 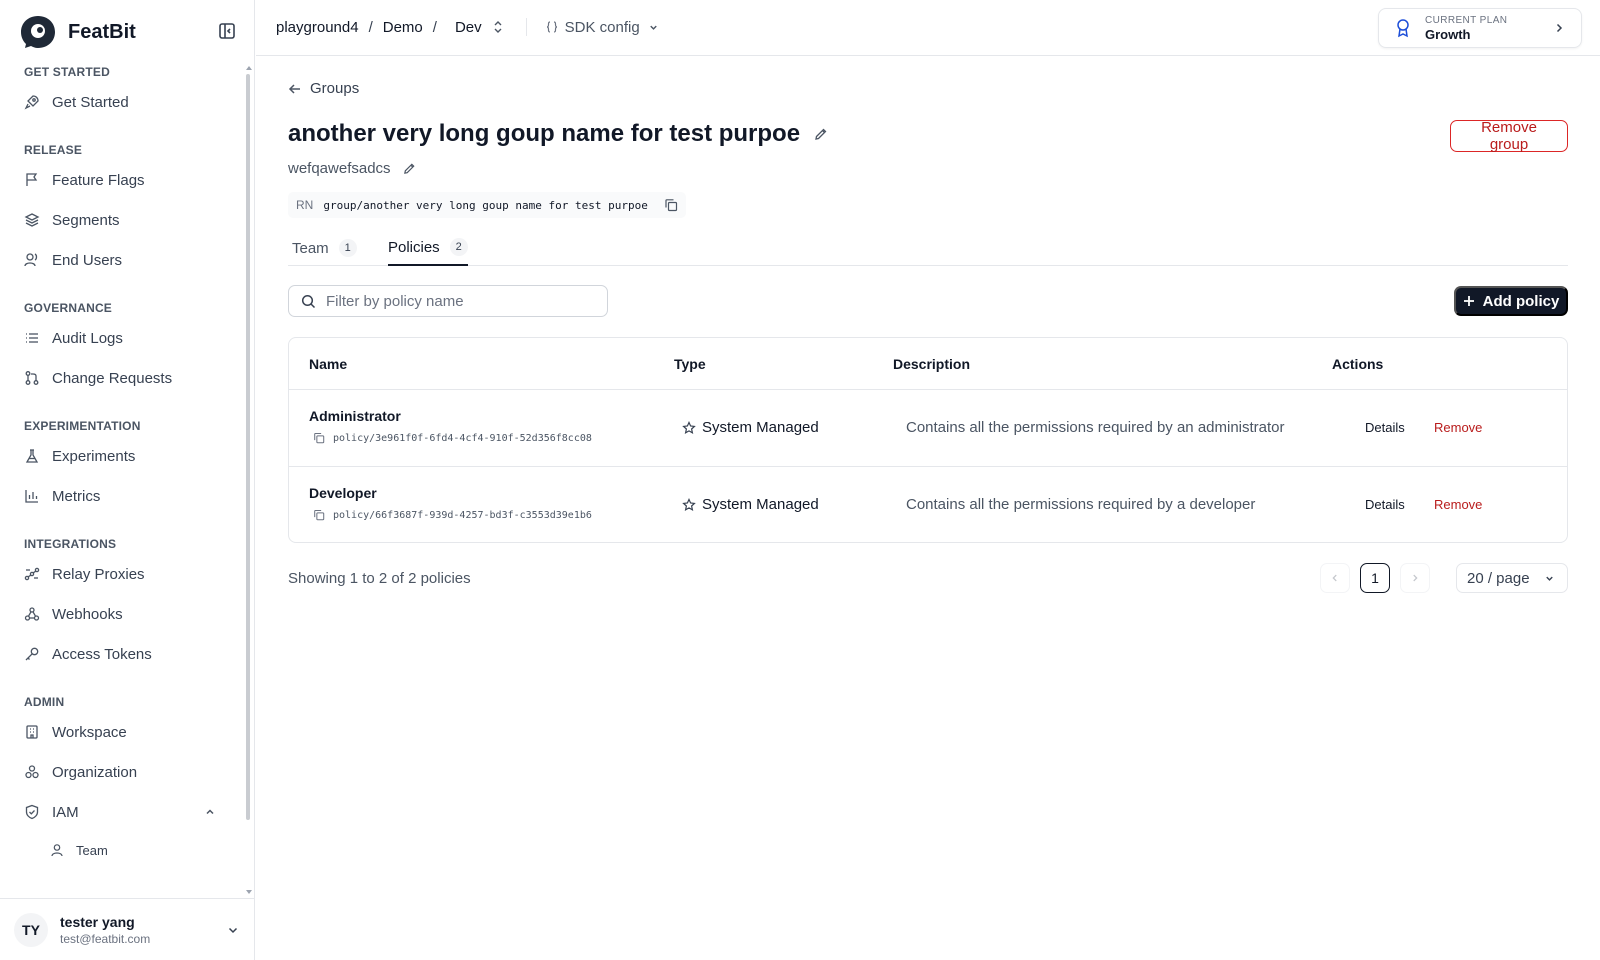 What do you see at coordinates (605, 27) in the screenshot?
I see `sdk-config-menu: SDK config` at bounding box center [605, 27].